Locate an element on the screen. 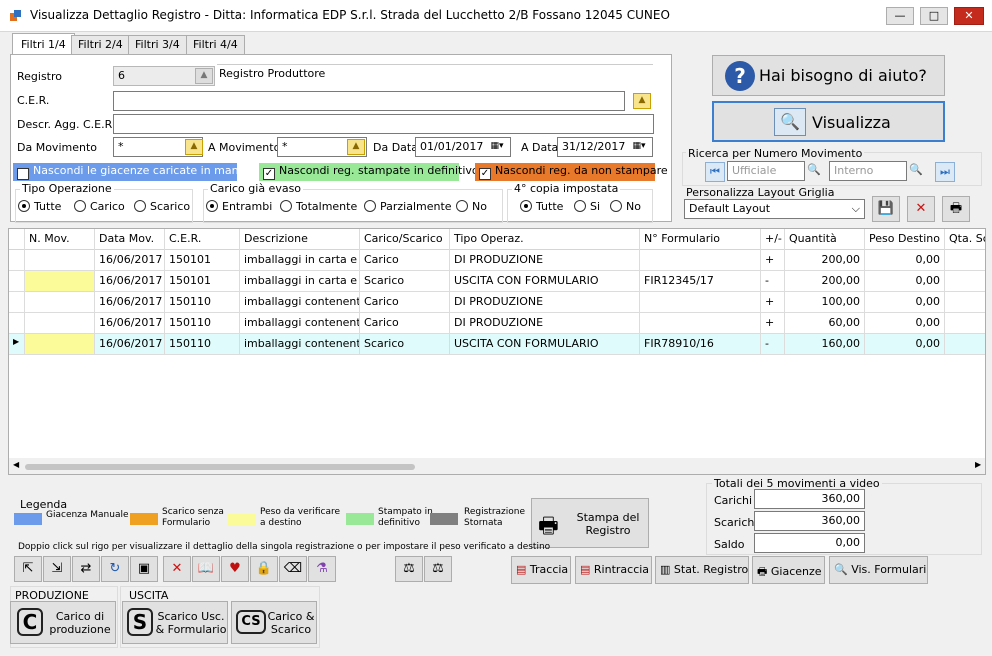 The image size is (992, 656). chk-non-stampare: ✓ Nascondi reg. da non stampare is located at coordinates (571, 172).